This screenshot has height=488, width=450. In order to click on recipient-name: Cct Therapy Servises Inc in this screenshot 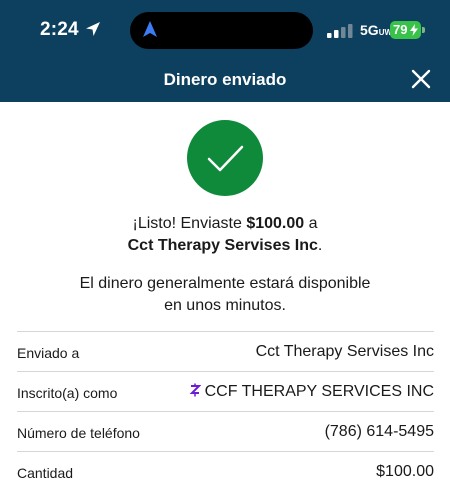, I will do `click(222, 245)`.